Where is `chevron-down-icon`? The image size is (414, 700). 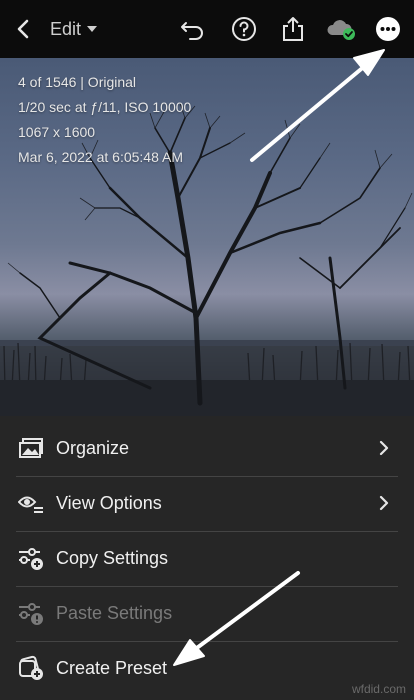
chevron-down-icon is located at coordinates (92, 29).